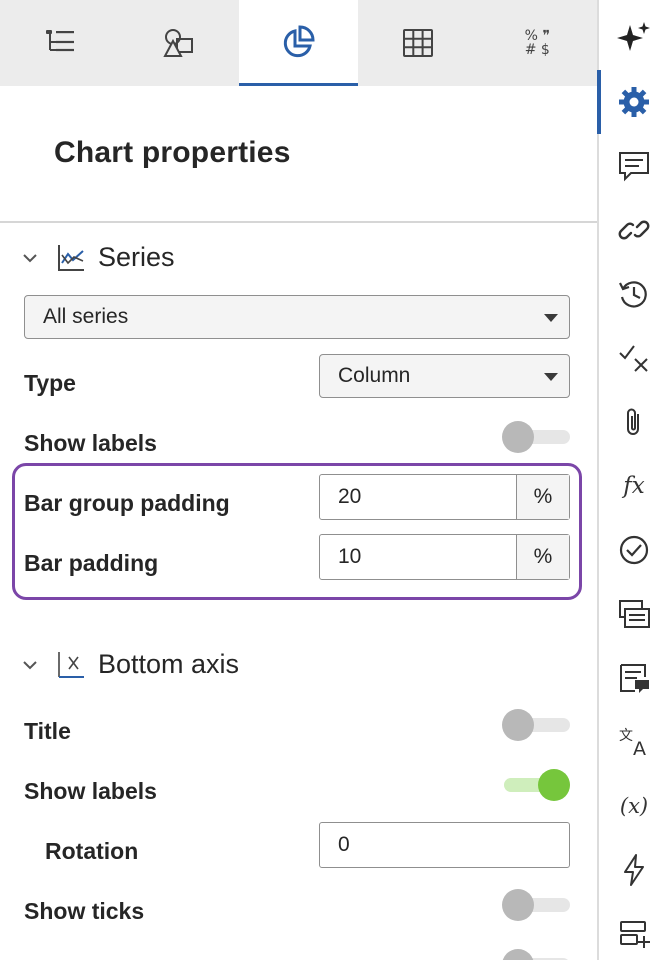 The height and width of the screenshot is (960, 658). I want to click on tab-table, so click(417, 43).